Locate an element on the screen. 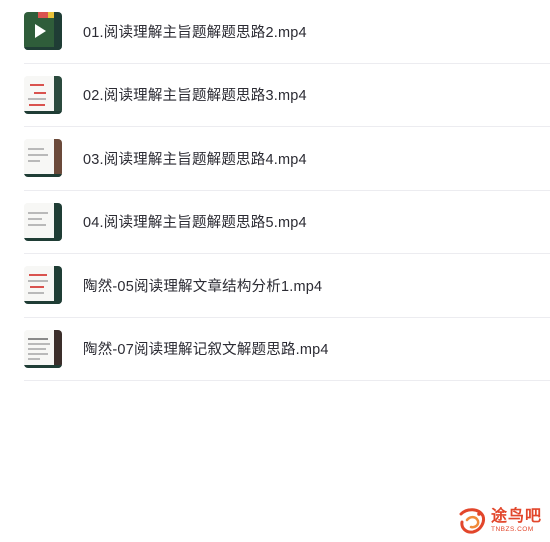 This screenshot has height=542, width=550. watermark-logo: 途鸟吧 TNBZS.COM is located at coordinates (499, 521).